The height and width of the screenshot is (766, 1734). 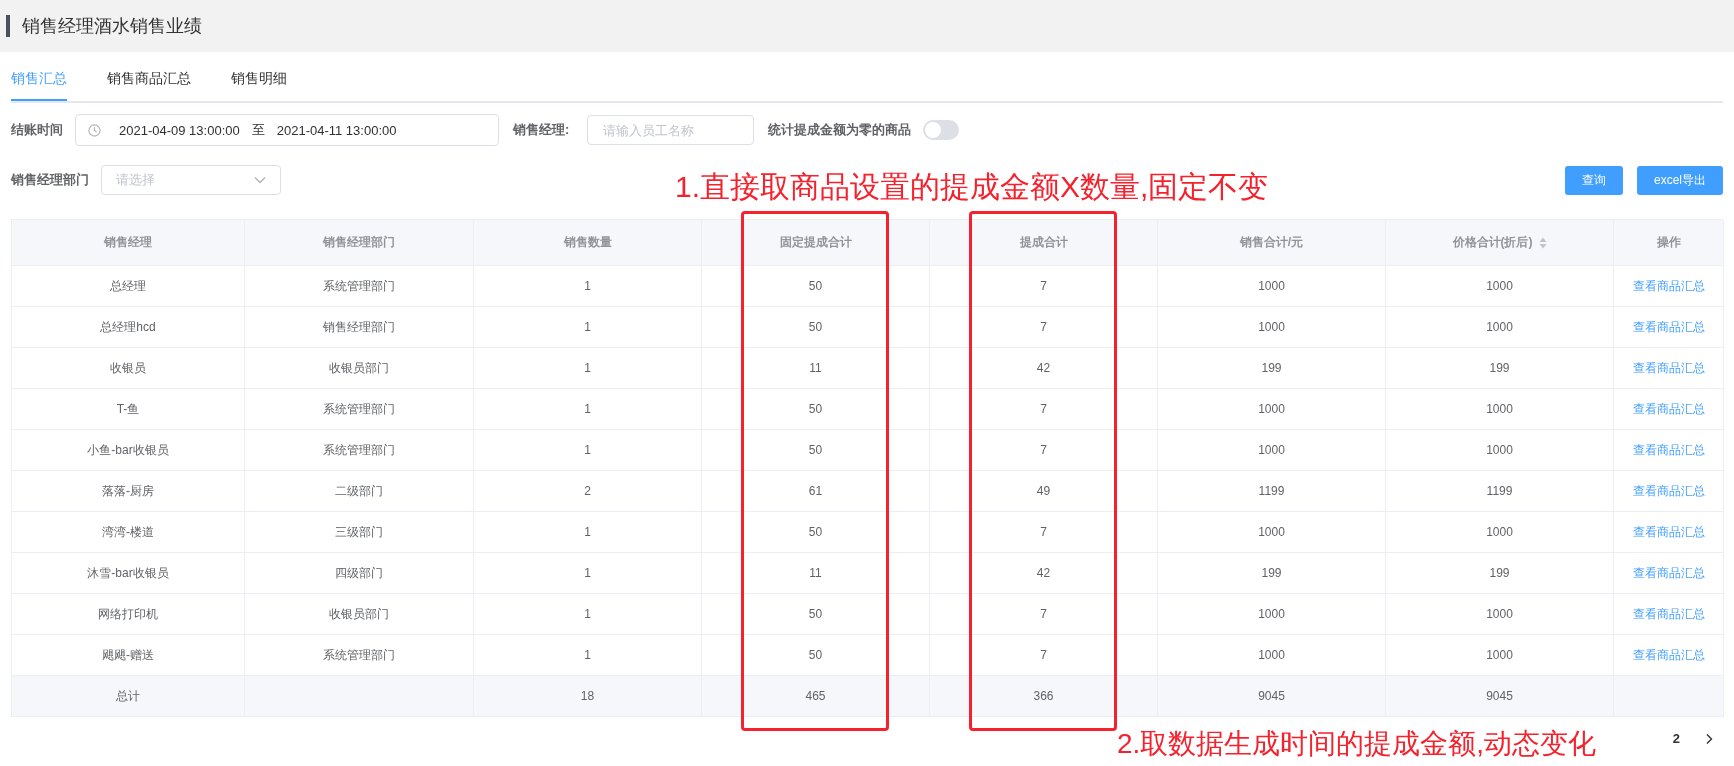 What do you see at coordinates (1044, 491) in the screenshot?
I see `table-cell: 49` at bounding box center [1044, 491].